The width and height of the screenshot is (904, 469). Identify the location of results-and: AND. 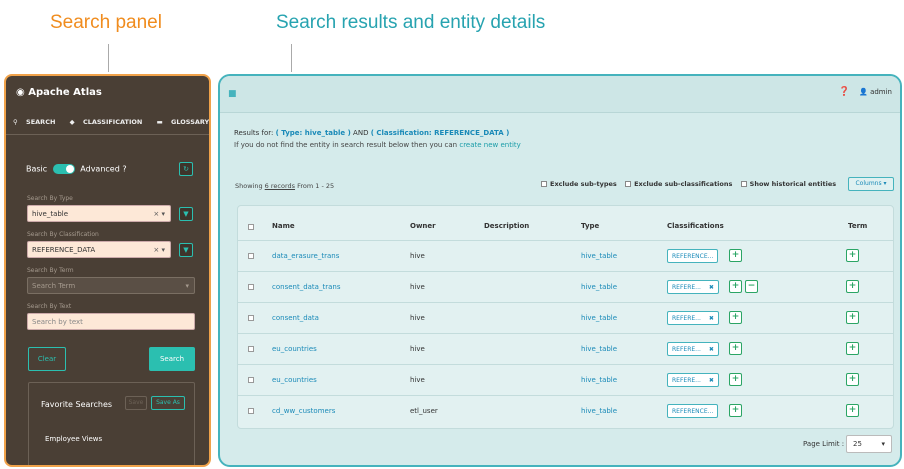
(361, 133).